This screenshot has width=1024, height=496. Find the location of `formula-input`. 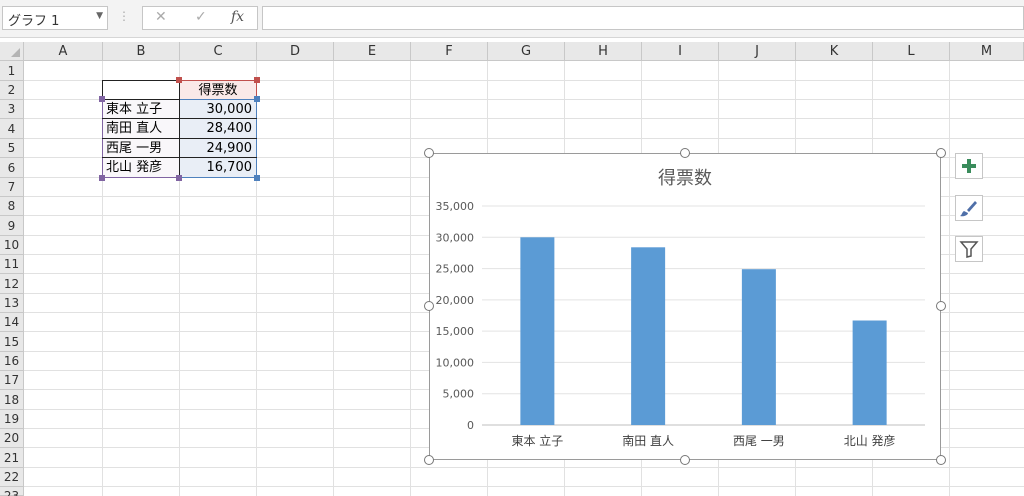

formula-input is located at coordinates (643, 18).